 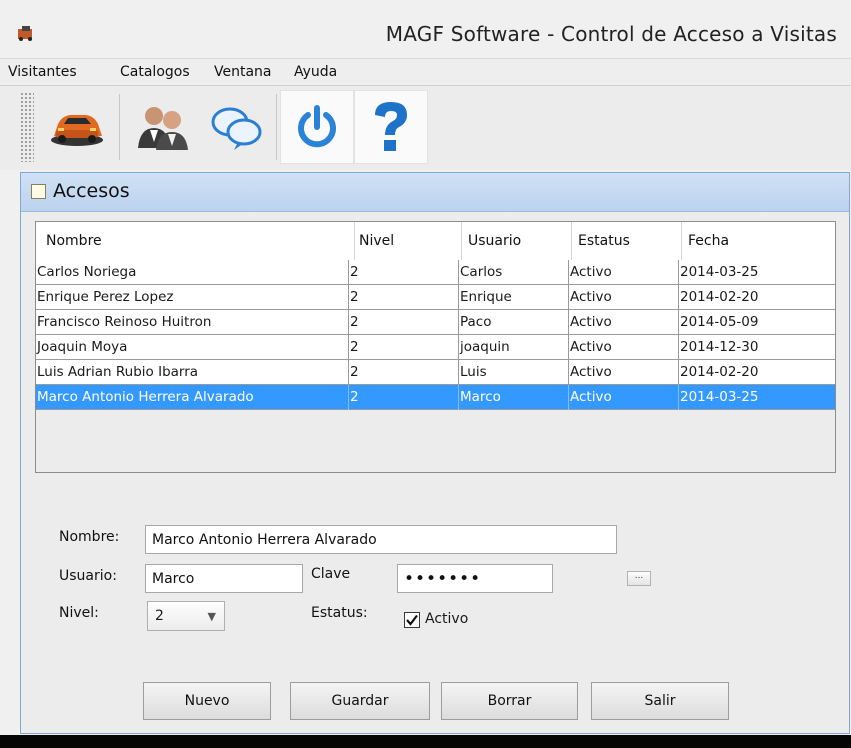 What do you see at coordinates (381, 539) in the screenshot?
I see `nombre-field: Marco Antonio Herrera Alvarado` at bounding box center [381, 539].